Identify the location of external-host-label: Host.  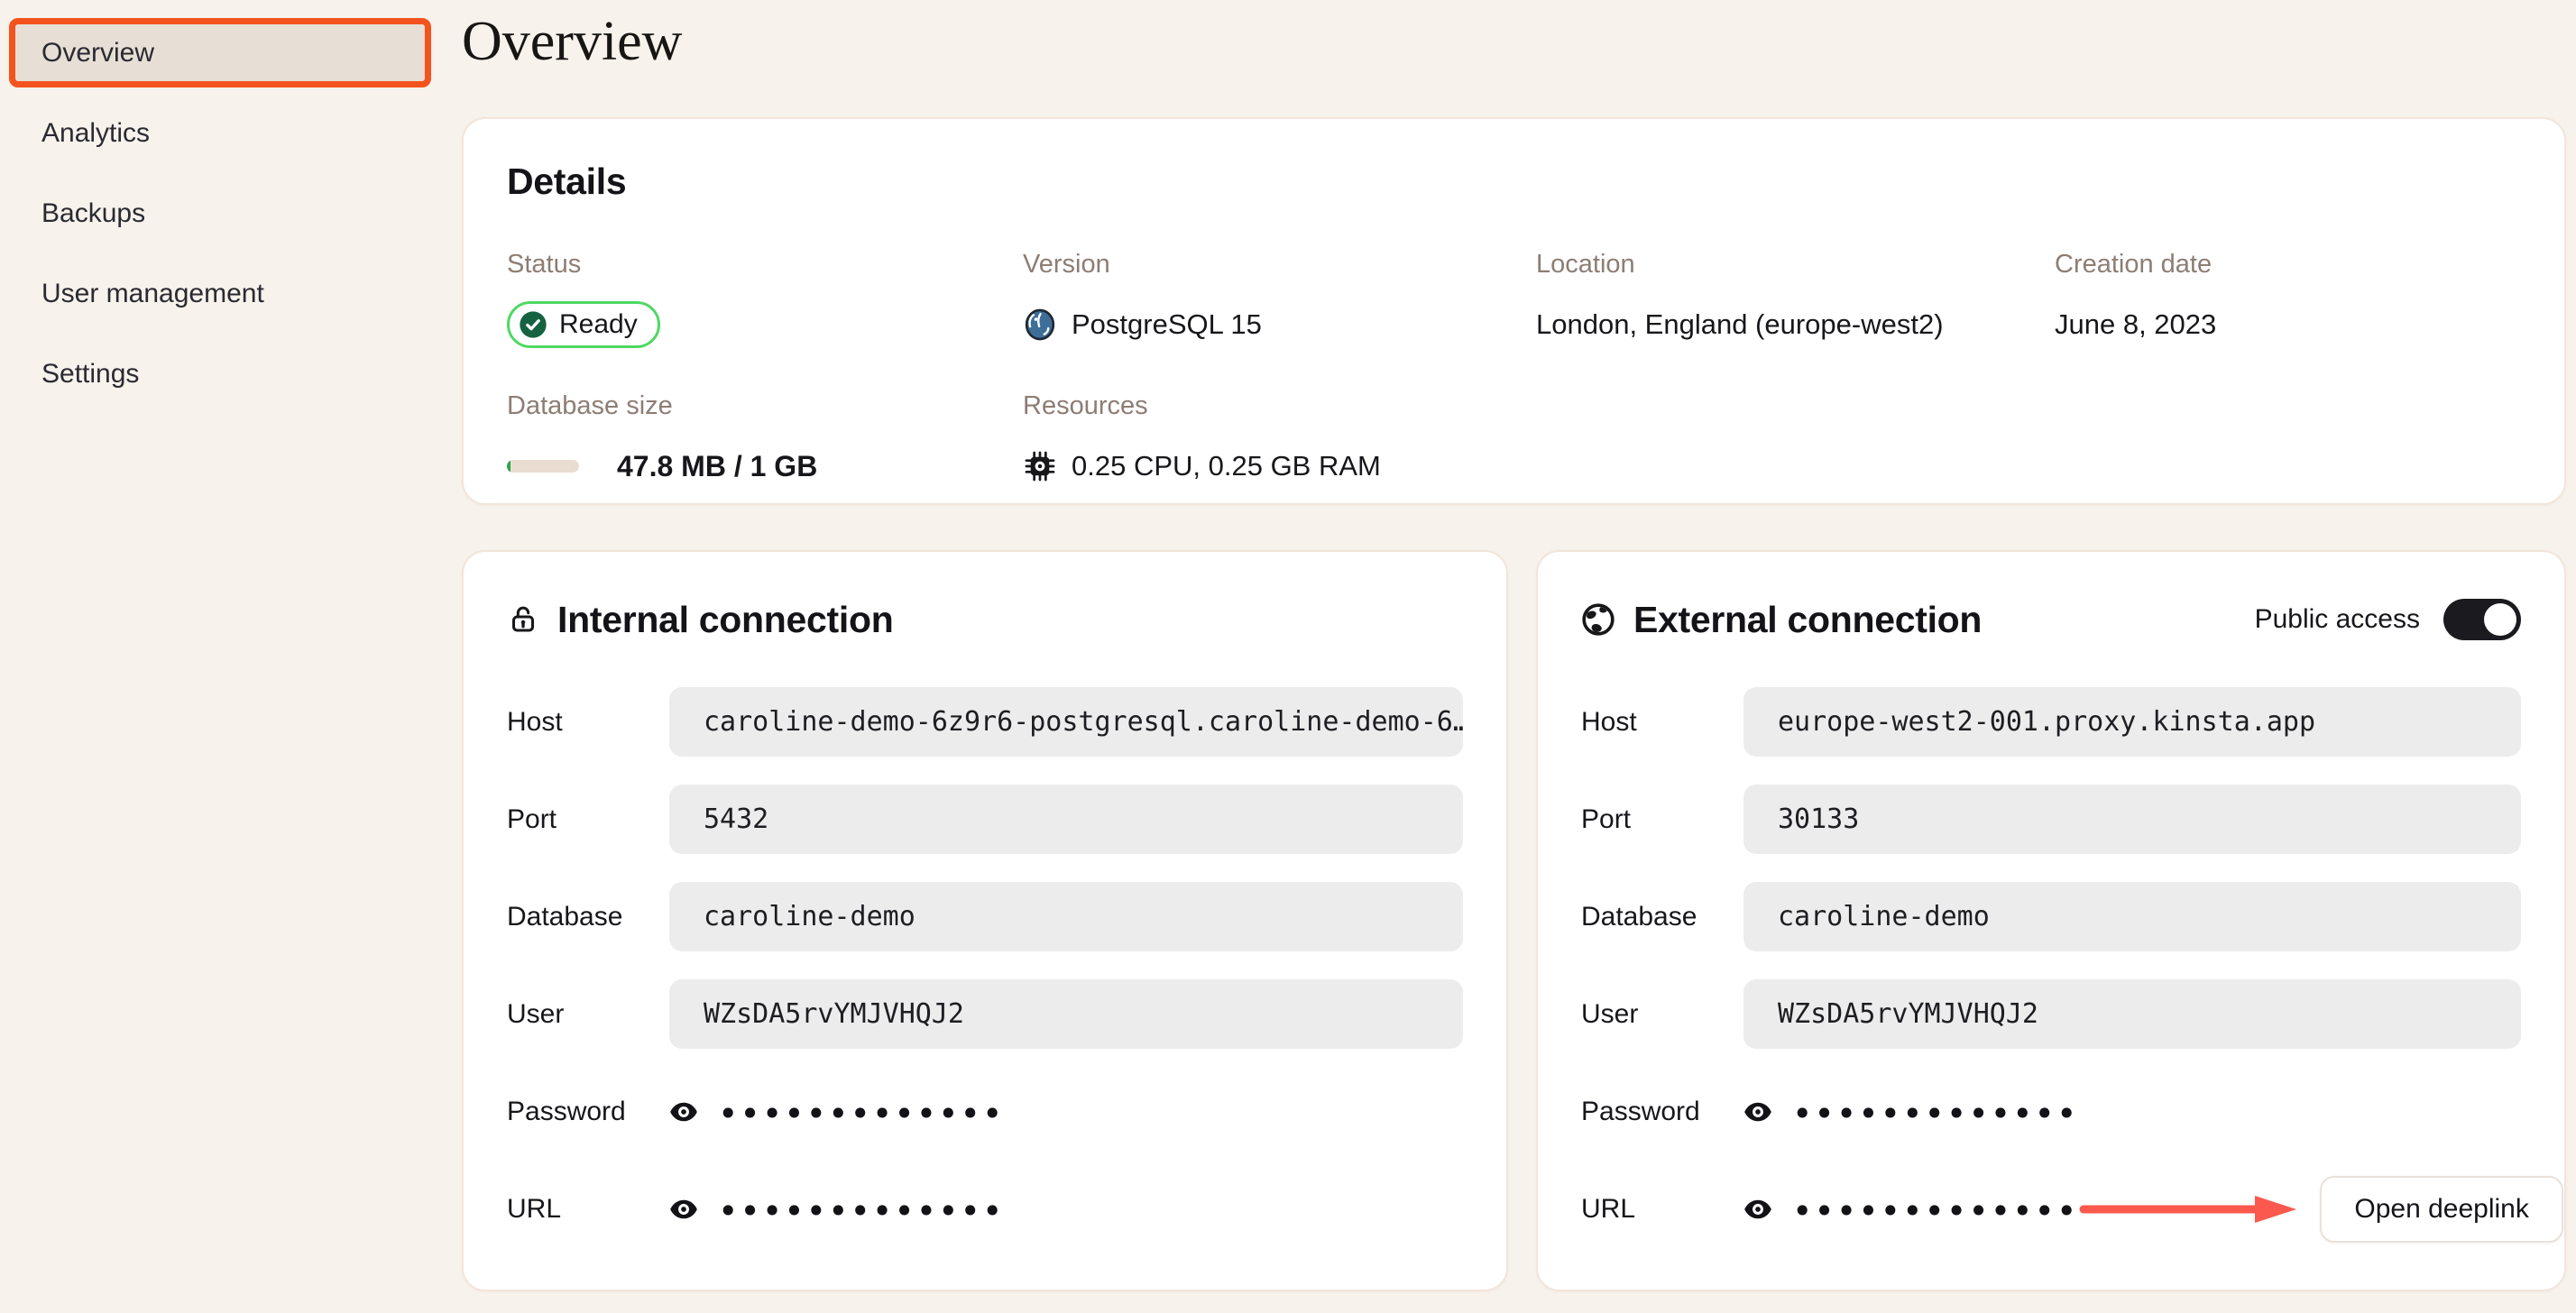
(1609, 721).